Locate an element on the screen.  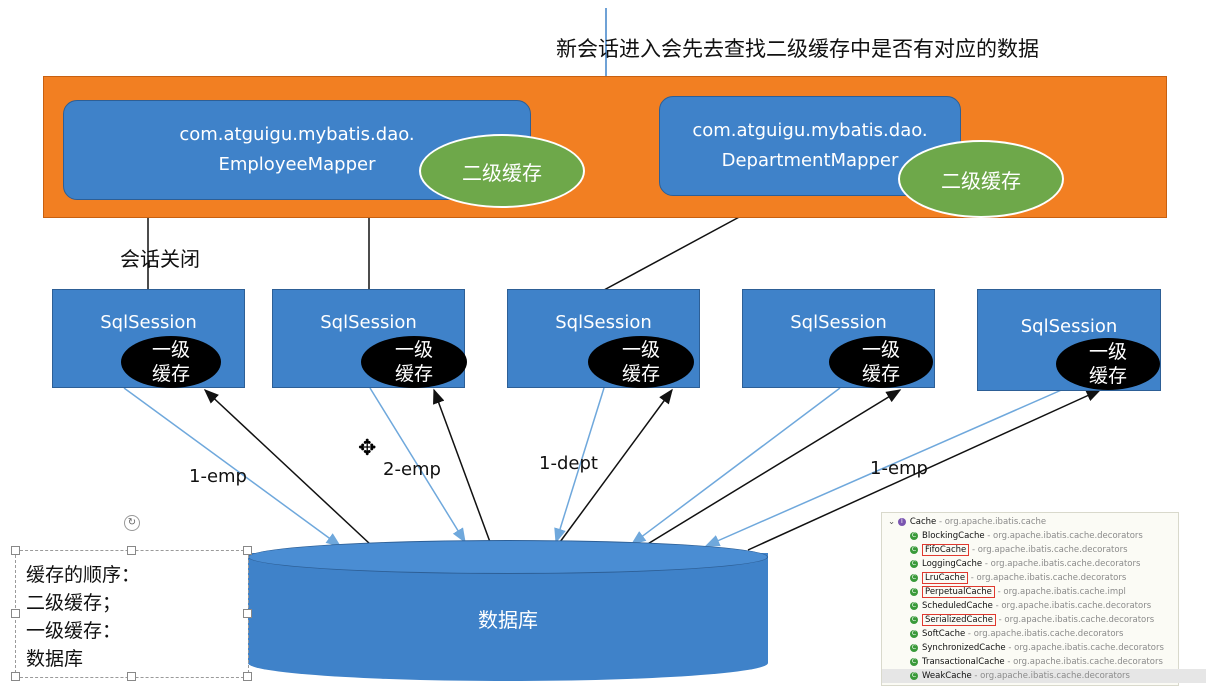
tree-item-class: LoggingCache is located at coordinates (952, 564).